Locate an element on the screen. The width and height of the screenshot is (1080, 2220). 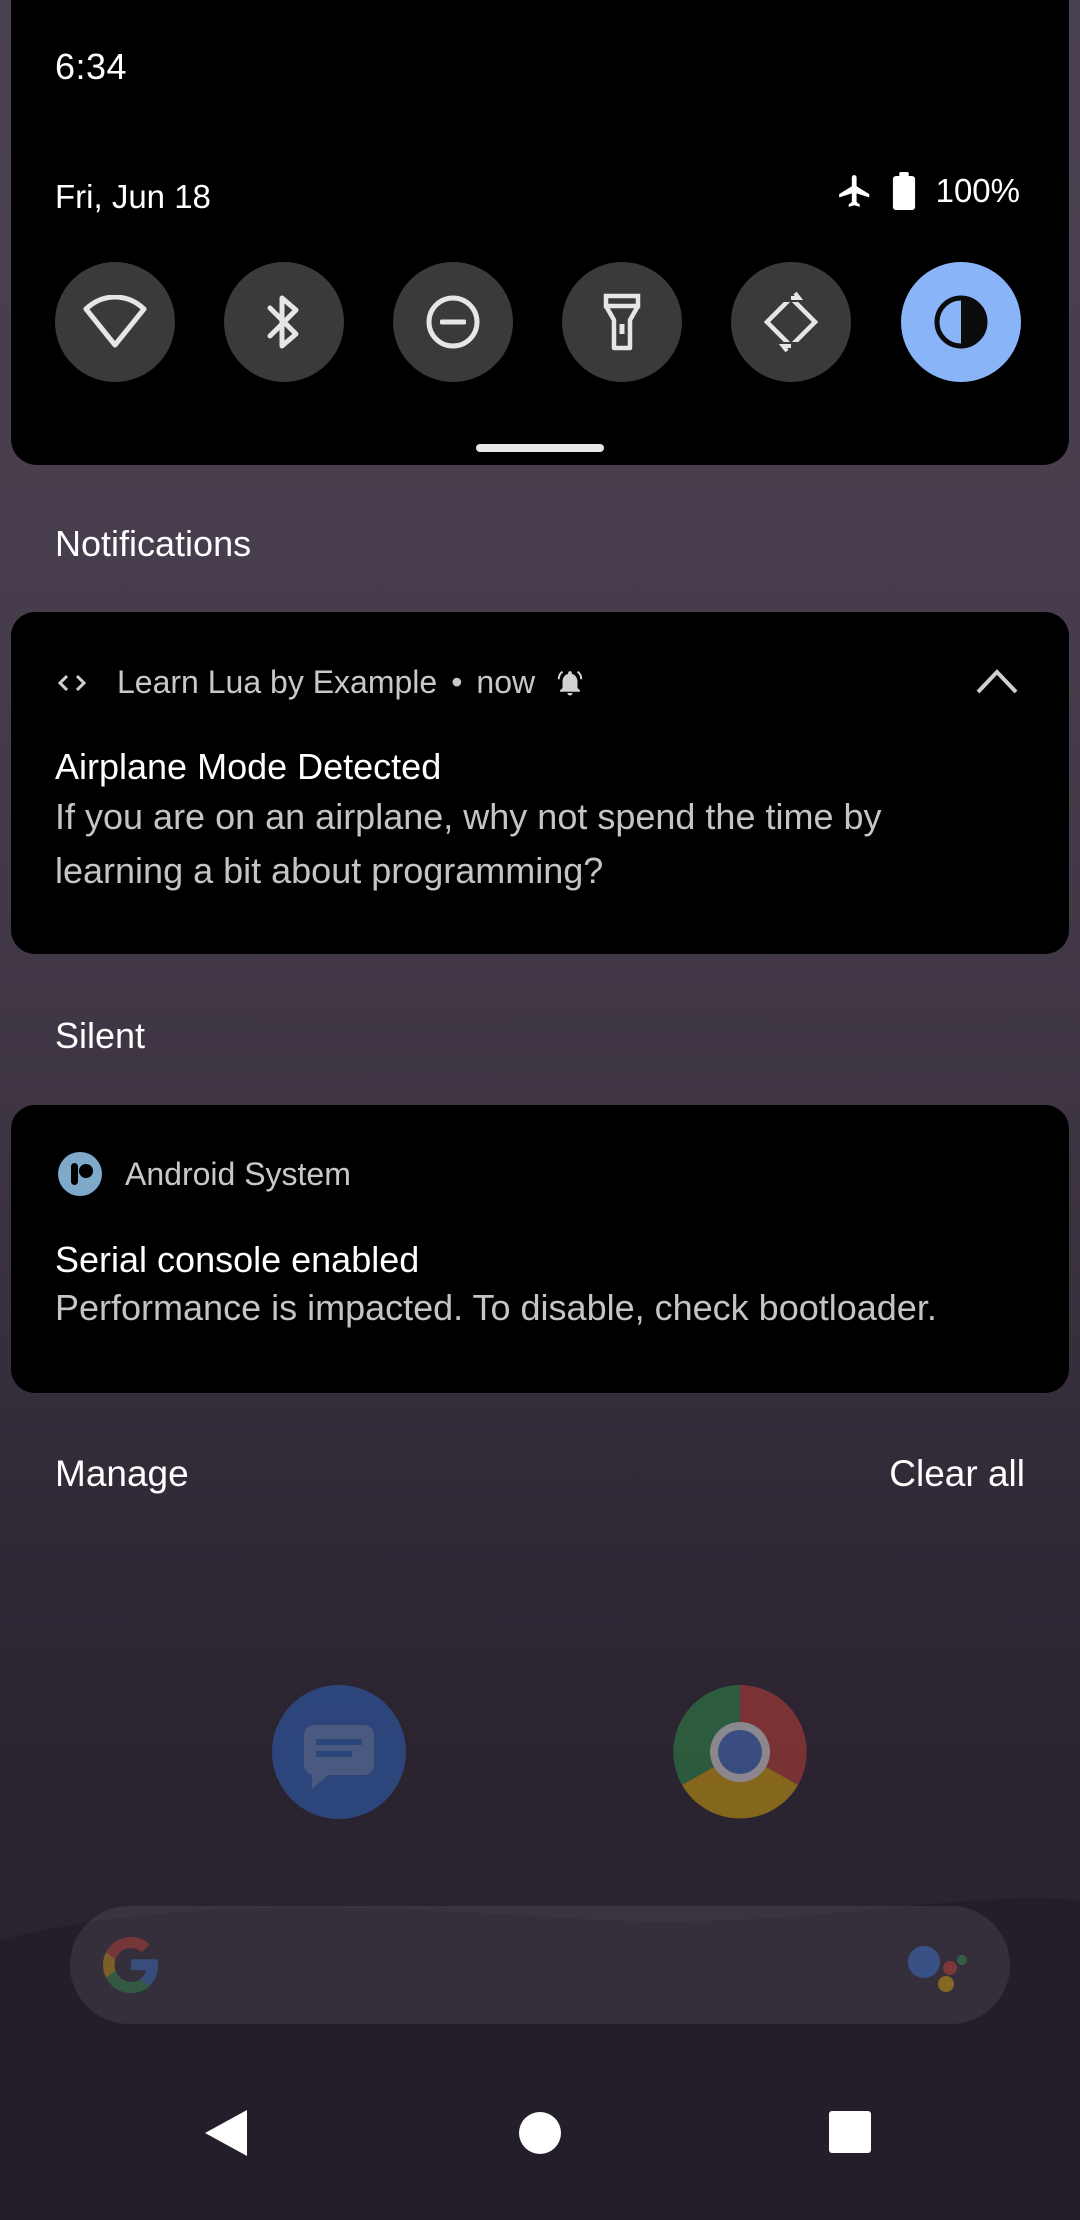
google-logo-icon is located at coordinates (130, 1965).